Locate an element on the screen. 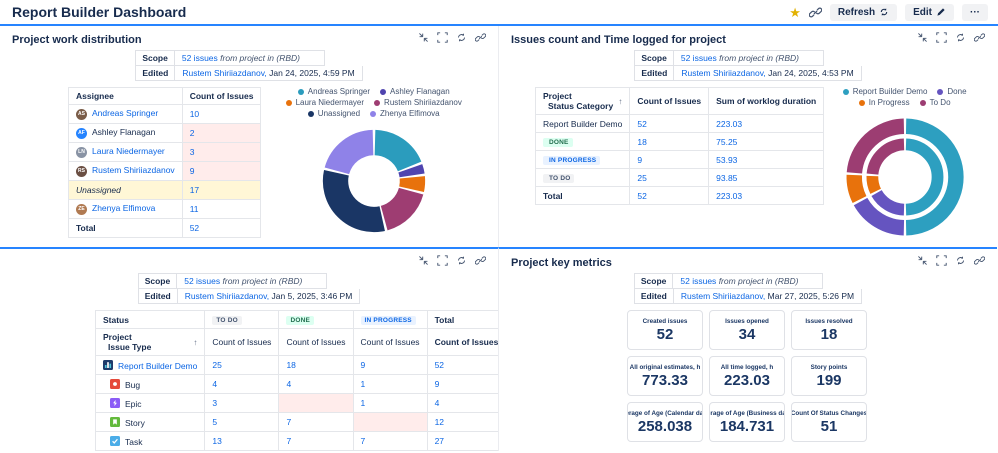 Image resolution: width=998 pixels, height=453 pixels. assignee-link: Laura Niedermayer is located at coordinates (128, 151).